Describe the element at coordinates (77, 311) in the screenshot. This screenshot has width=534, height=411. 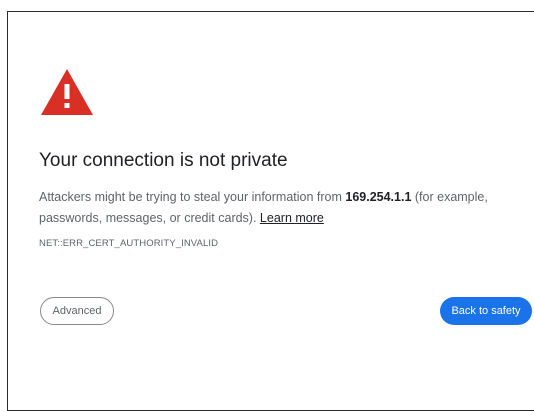
I see `advanced-button: Advanced` at that location.